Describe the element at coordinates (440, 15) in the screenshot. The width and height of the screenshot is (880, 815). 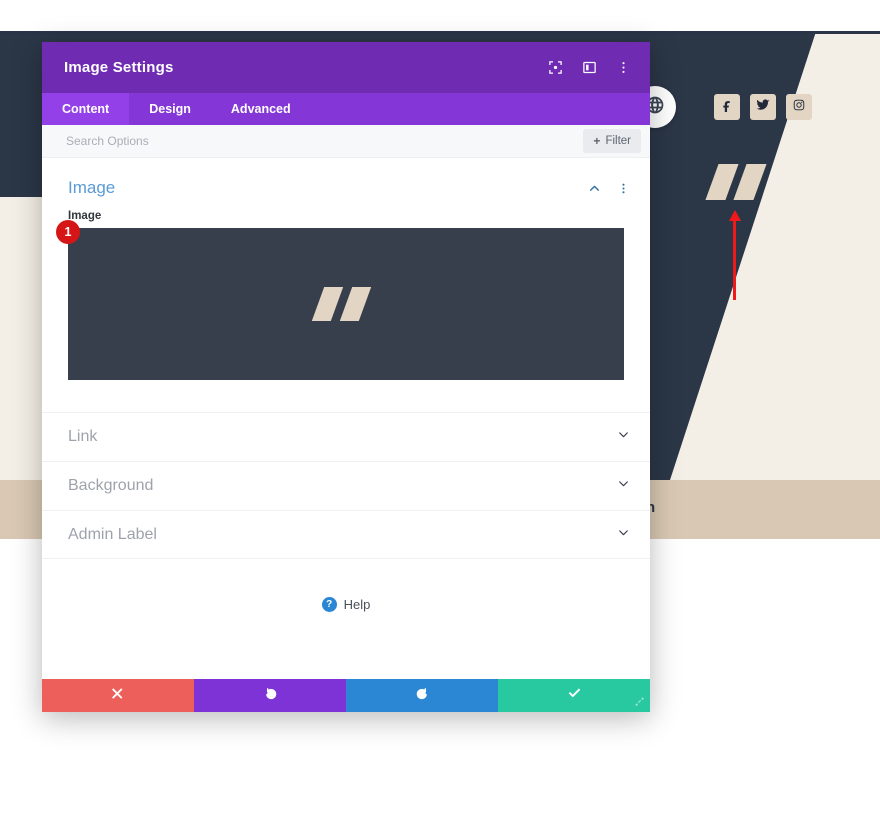
I see `page-top-strip` at that location.